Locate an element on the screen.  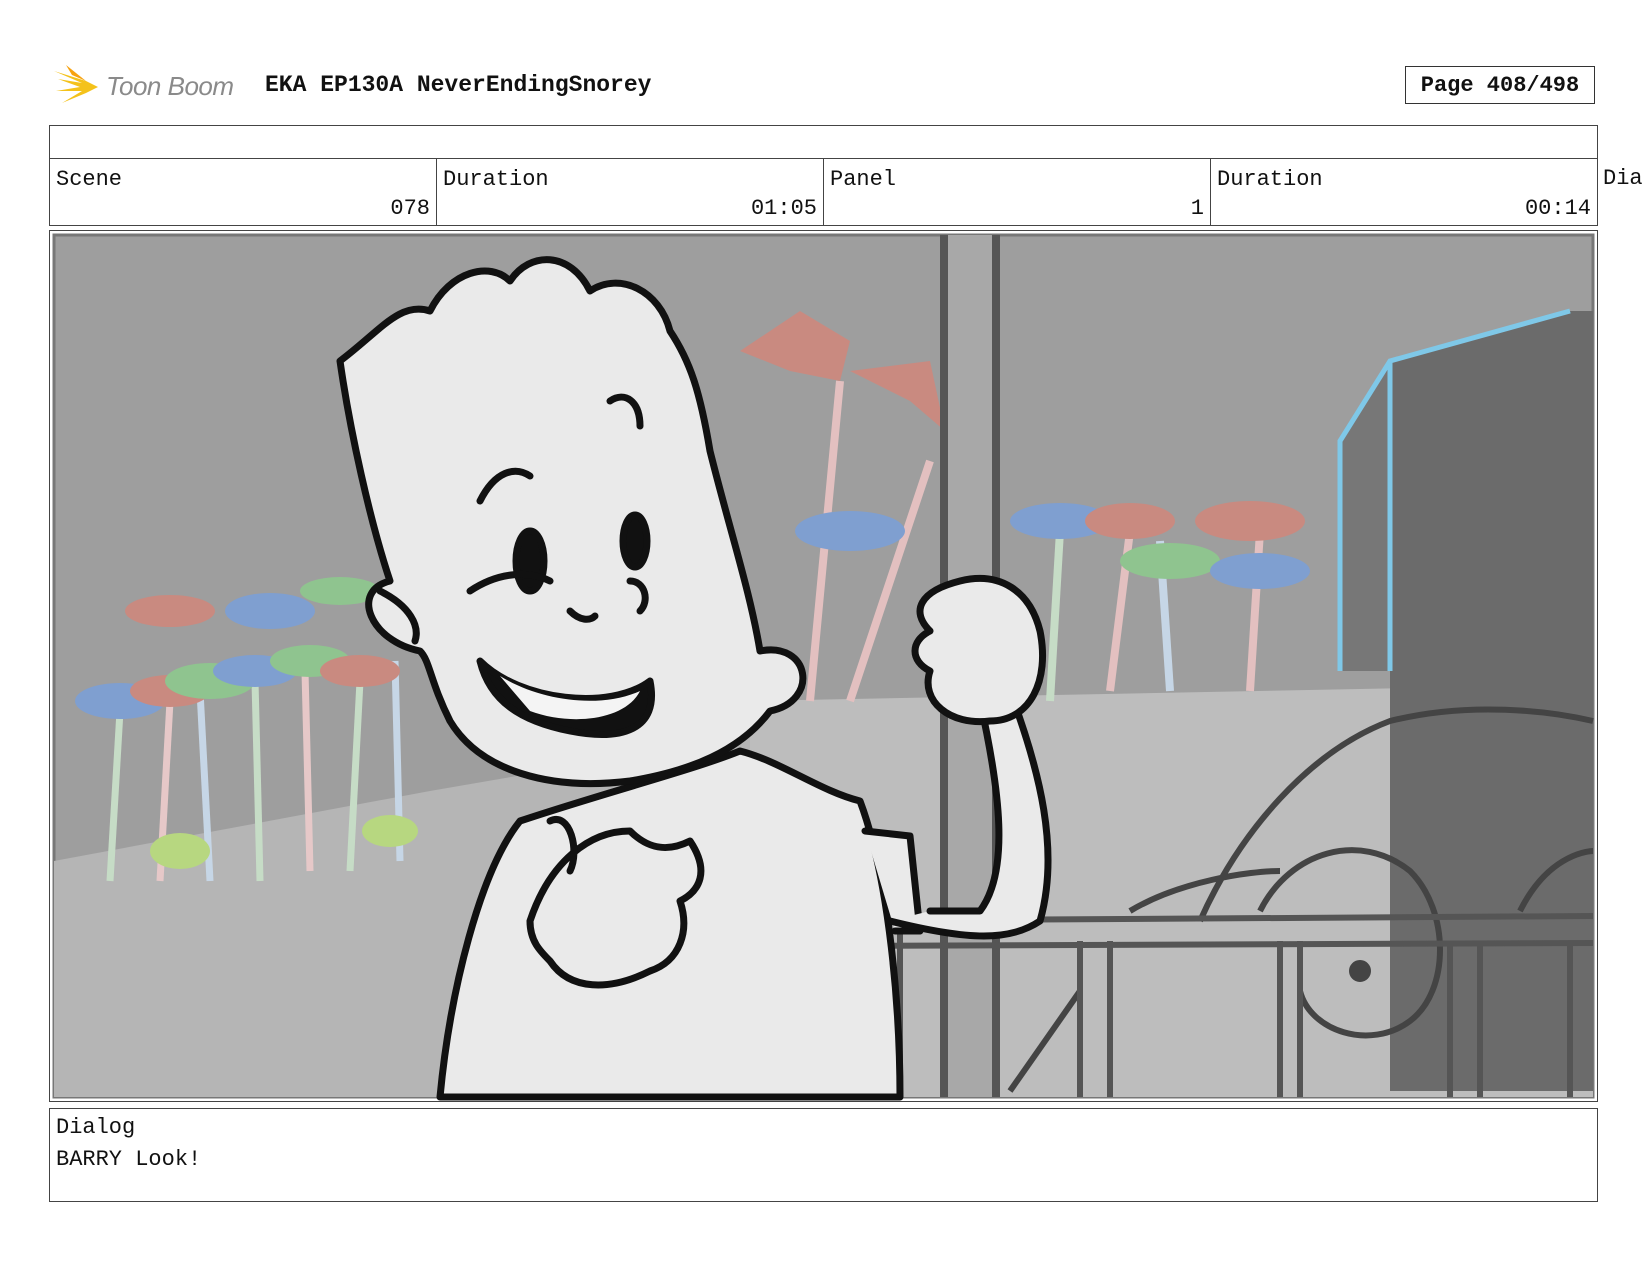
panel-duration-cell: Duration 00:14 is located at coordinates (1404, 192).